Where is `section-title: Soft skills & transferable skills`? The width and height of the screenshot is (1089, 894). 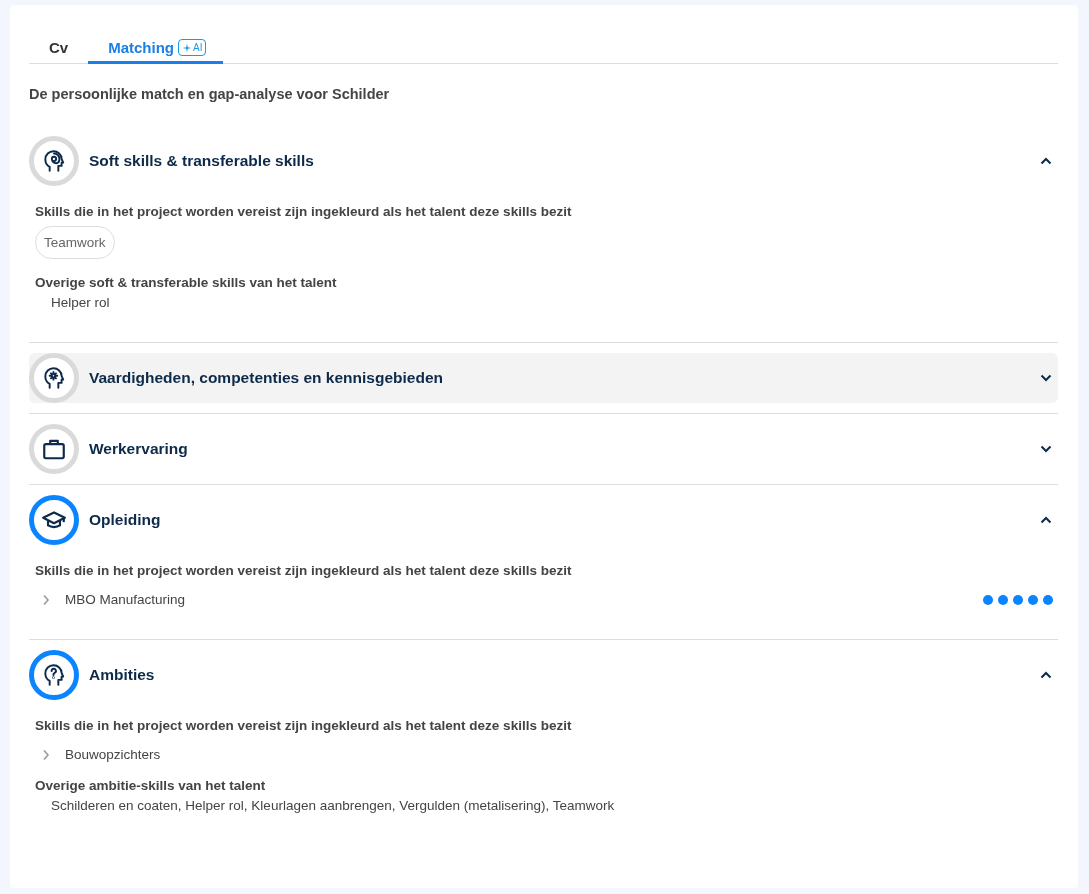
section-title: Soft skills & transferable skills is located at coordinates (202, 161).